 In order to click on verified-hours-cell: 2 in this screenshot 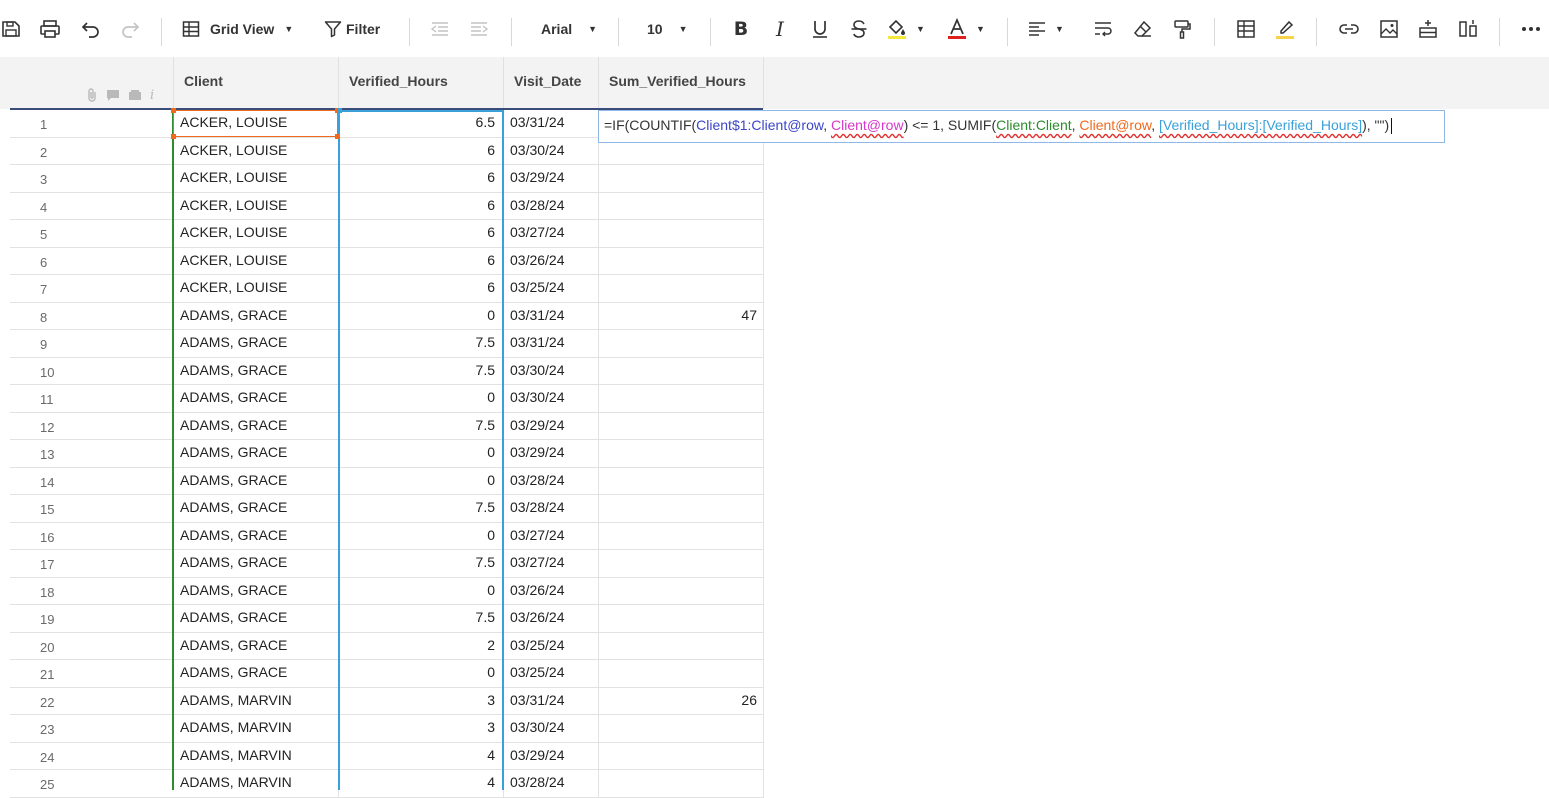, I will do `click(421, 646)`.